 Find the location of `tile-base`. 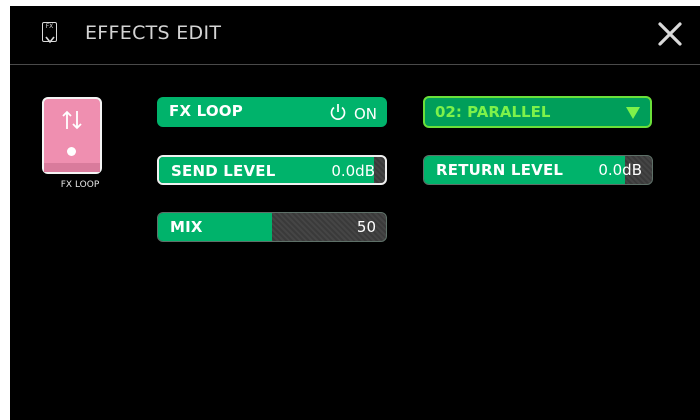

tile-base is located at coordinates (72, 167).